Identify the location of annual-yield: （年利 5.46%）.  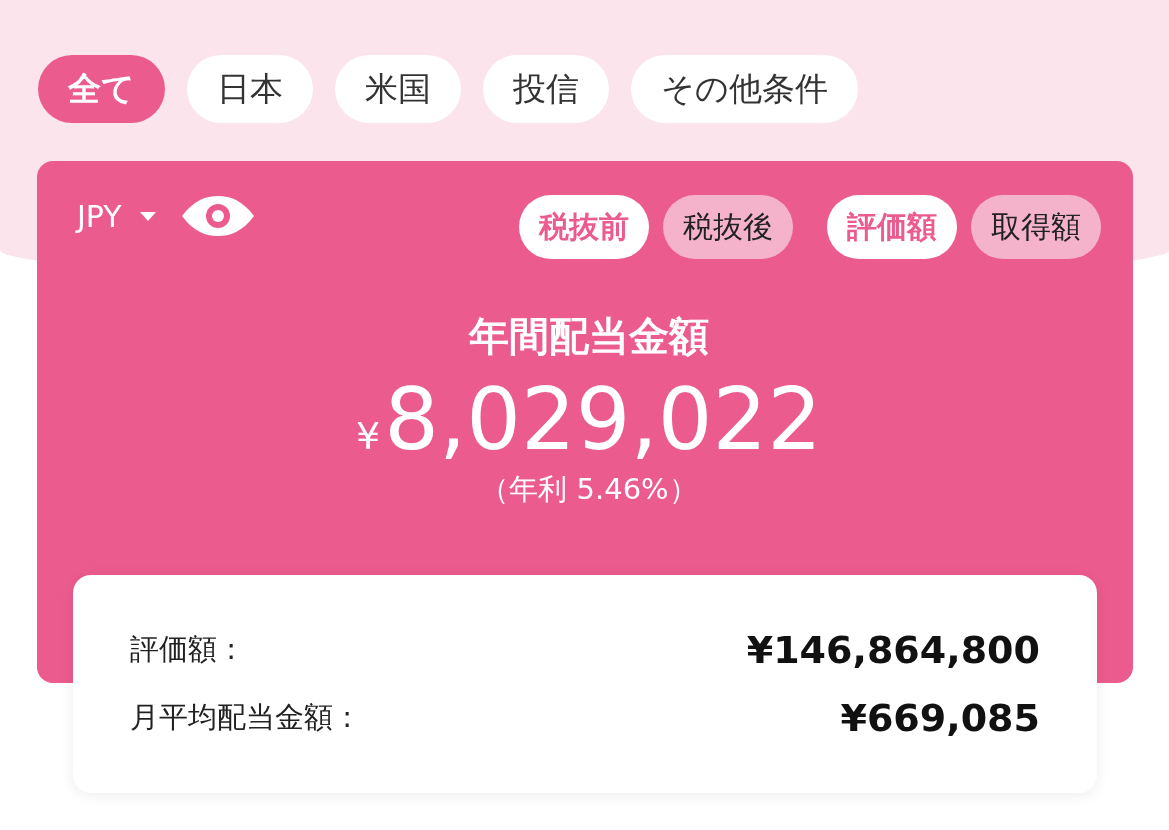
(589, 489).